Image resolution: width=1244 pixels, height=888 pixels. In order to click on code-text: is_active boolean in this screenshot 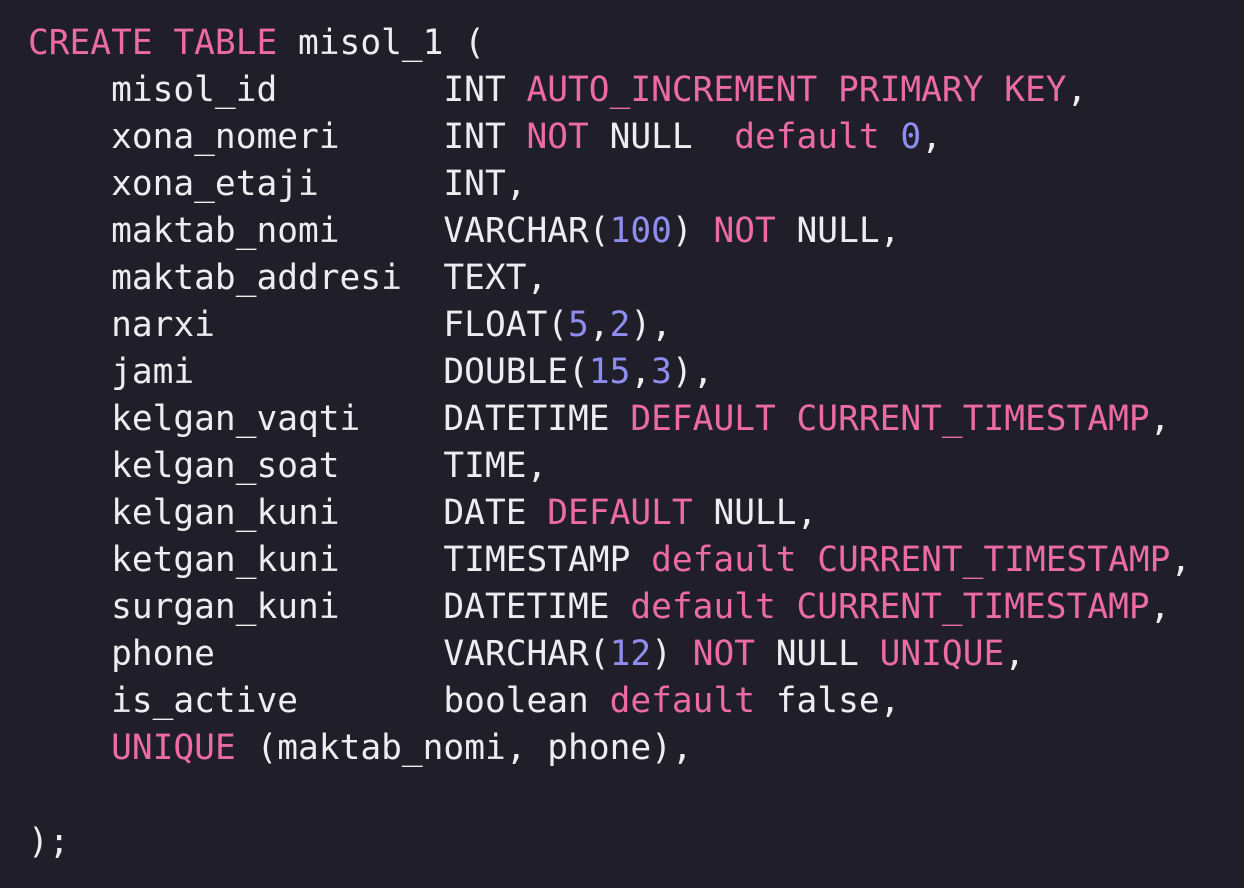, I will do `click(319, 701)`.